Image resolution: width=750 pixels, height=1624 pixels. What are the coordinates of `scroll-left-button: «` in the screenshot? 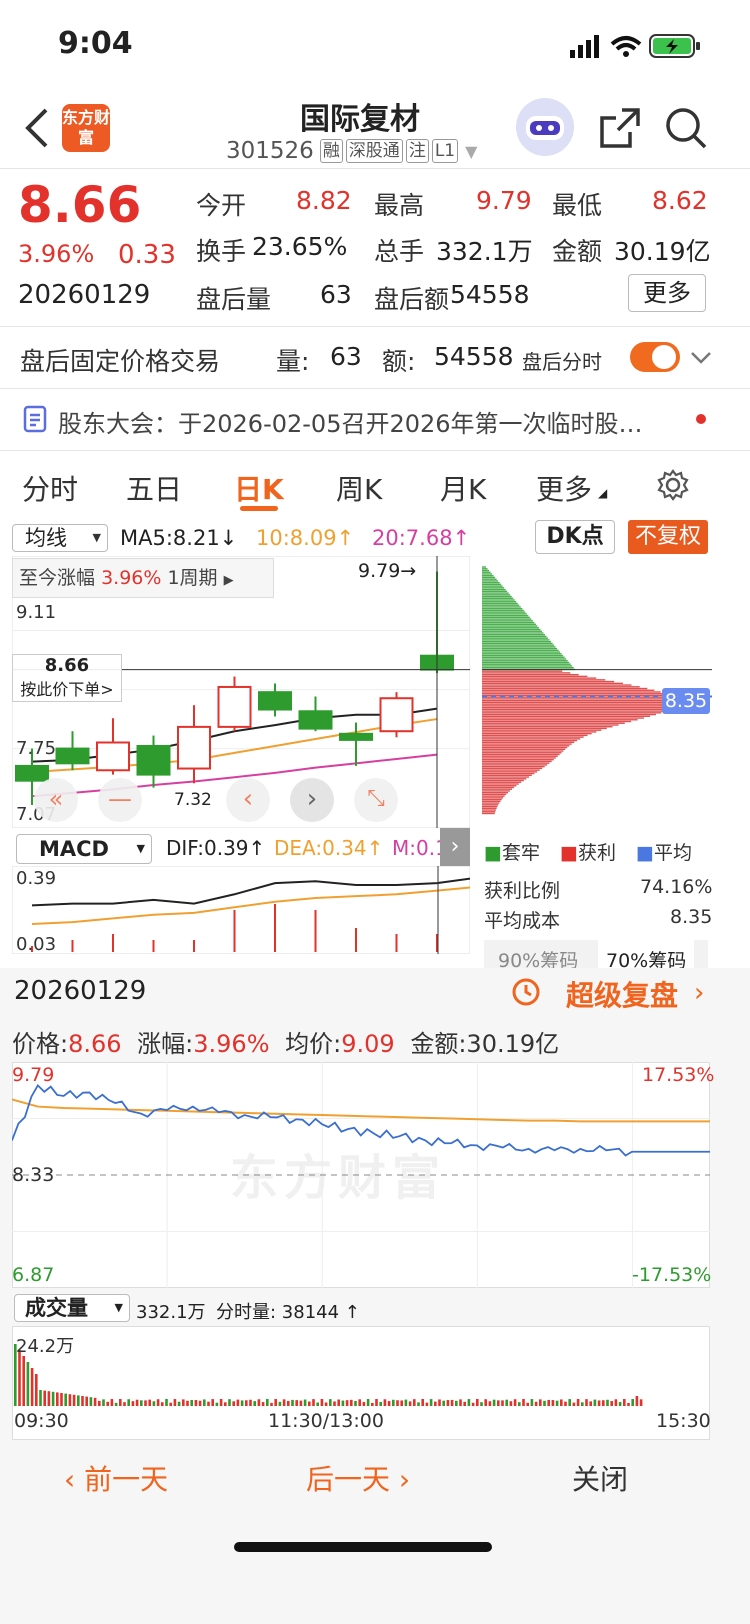 It's located at (56, 800).